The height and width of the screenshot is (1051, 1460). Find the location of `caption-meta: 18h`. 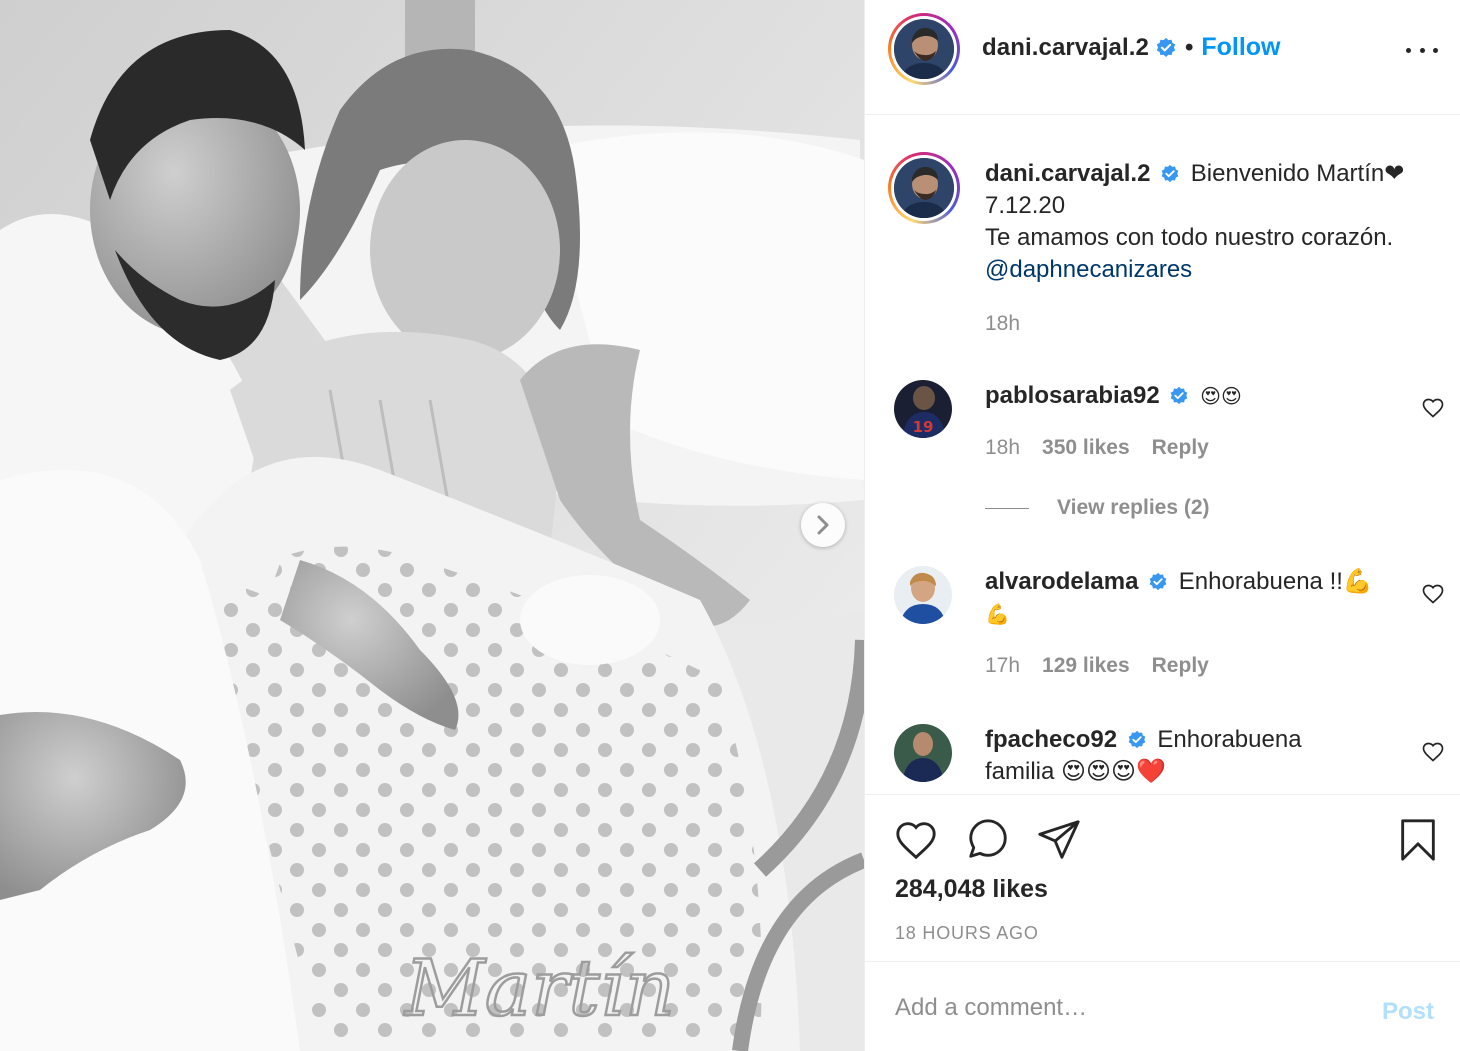

caption-meta: 18h is located at coordinates (1002, 324).